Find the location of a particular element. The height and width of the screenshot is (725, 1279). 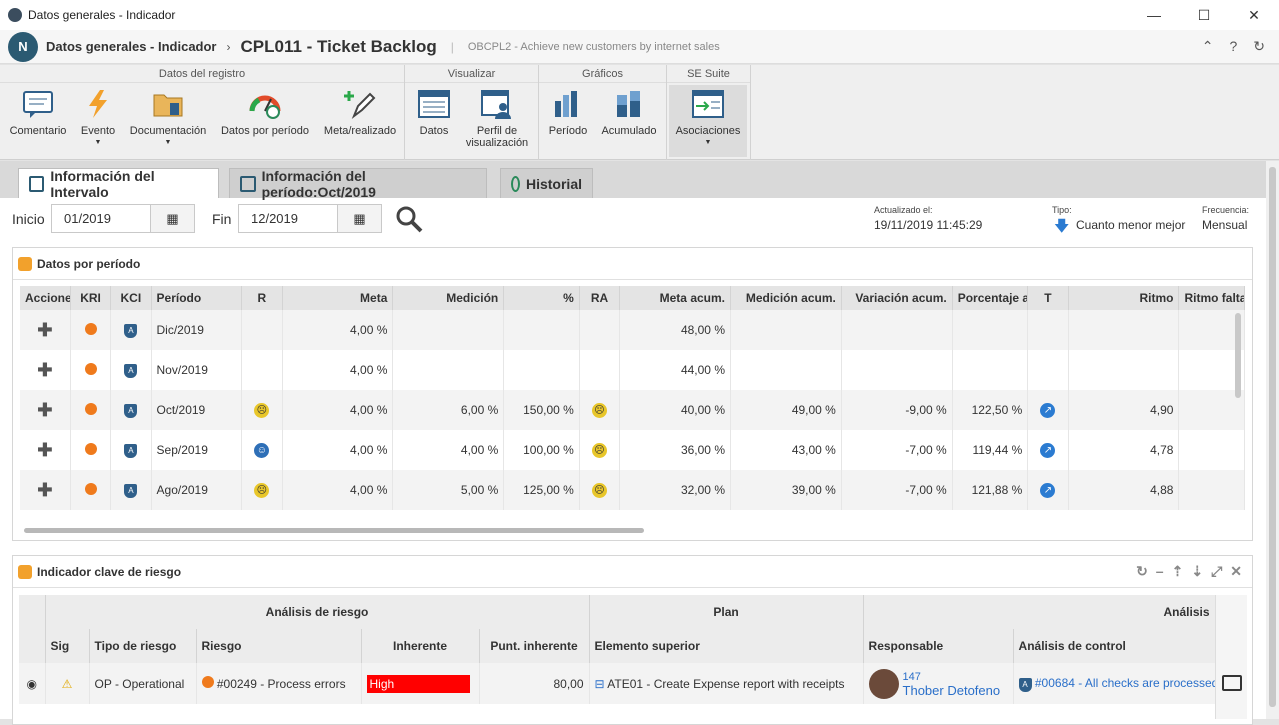

row-radio: ◉ is located at coordinates (32, 683).